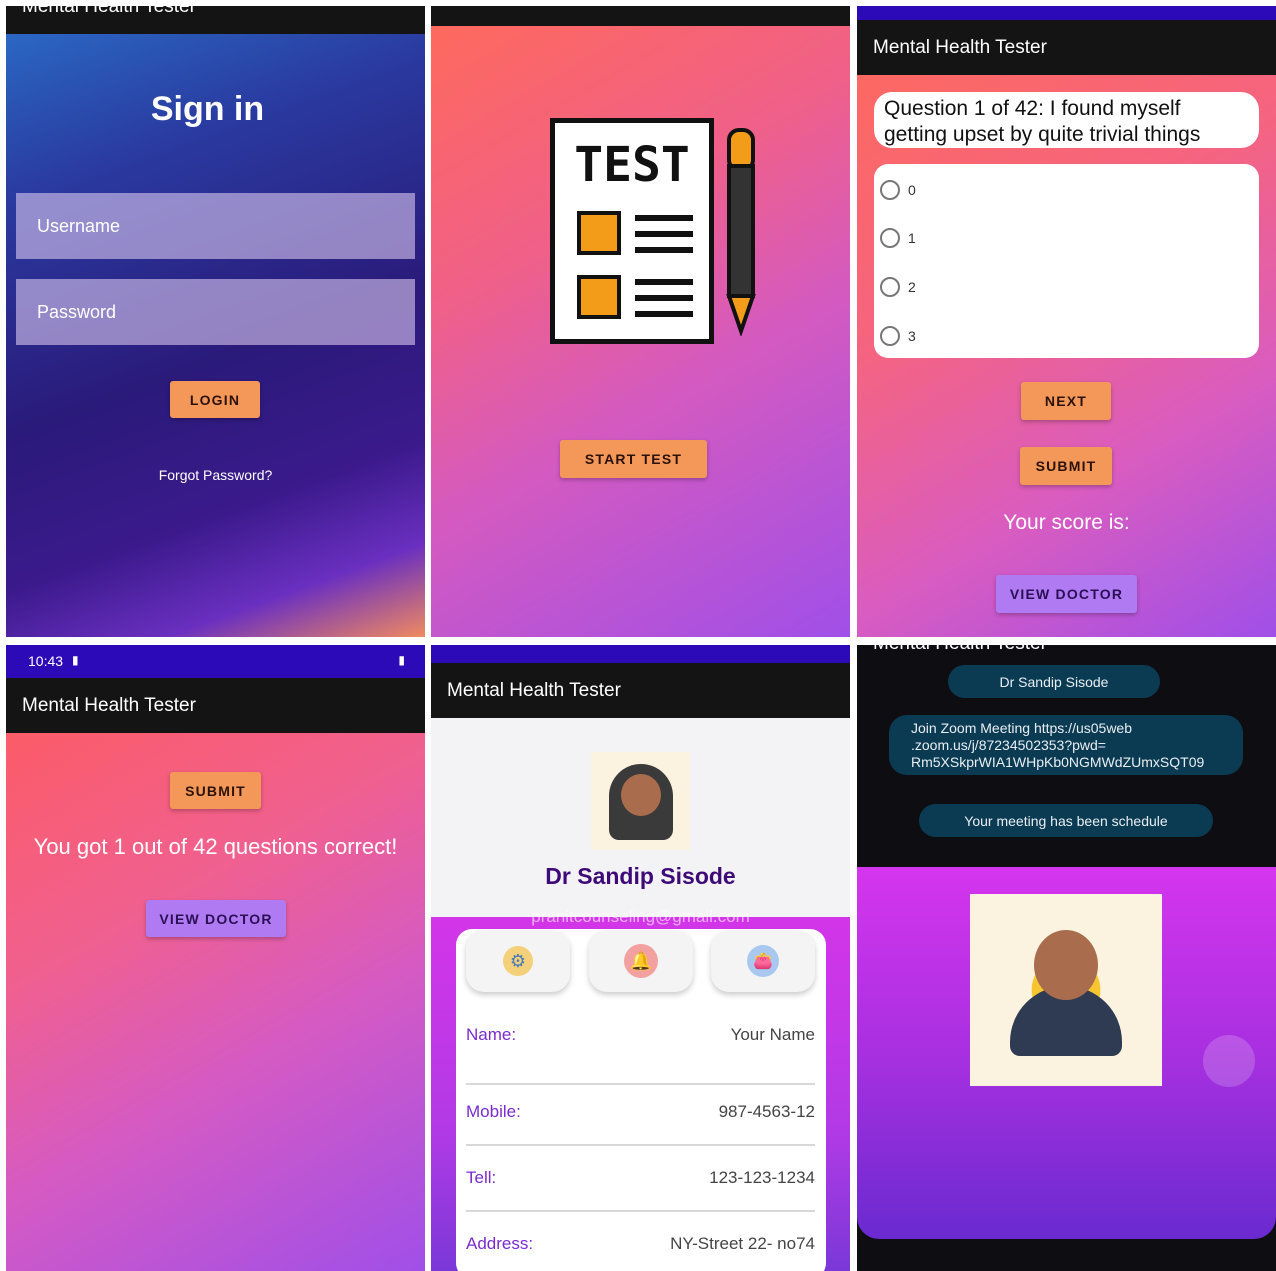  What do you see at coordinates (1066, 522) in the screenshot?
I see `score-text: Your score is:` at bounding box center [1066, 522].